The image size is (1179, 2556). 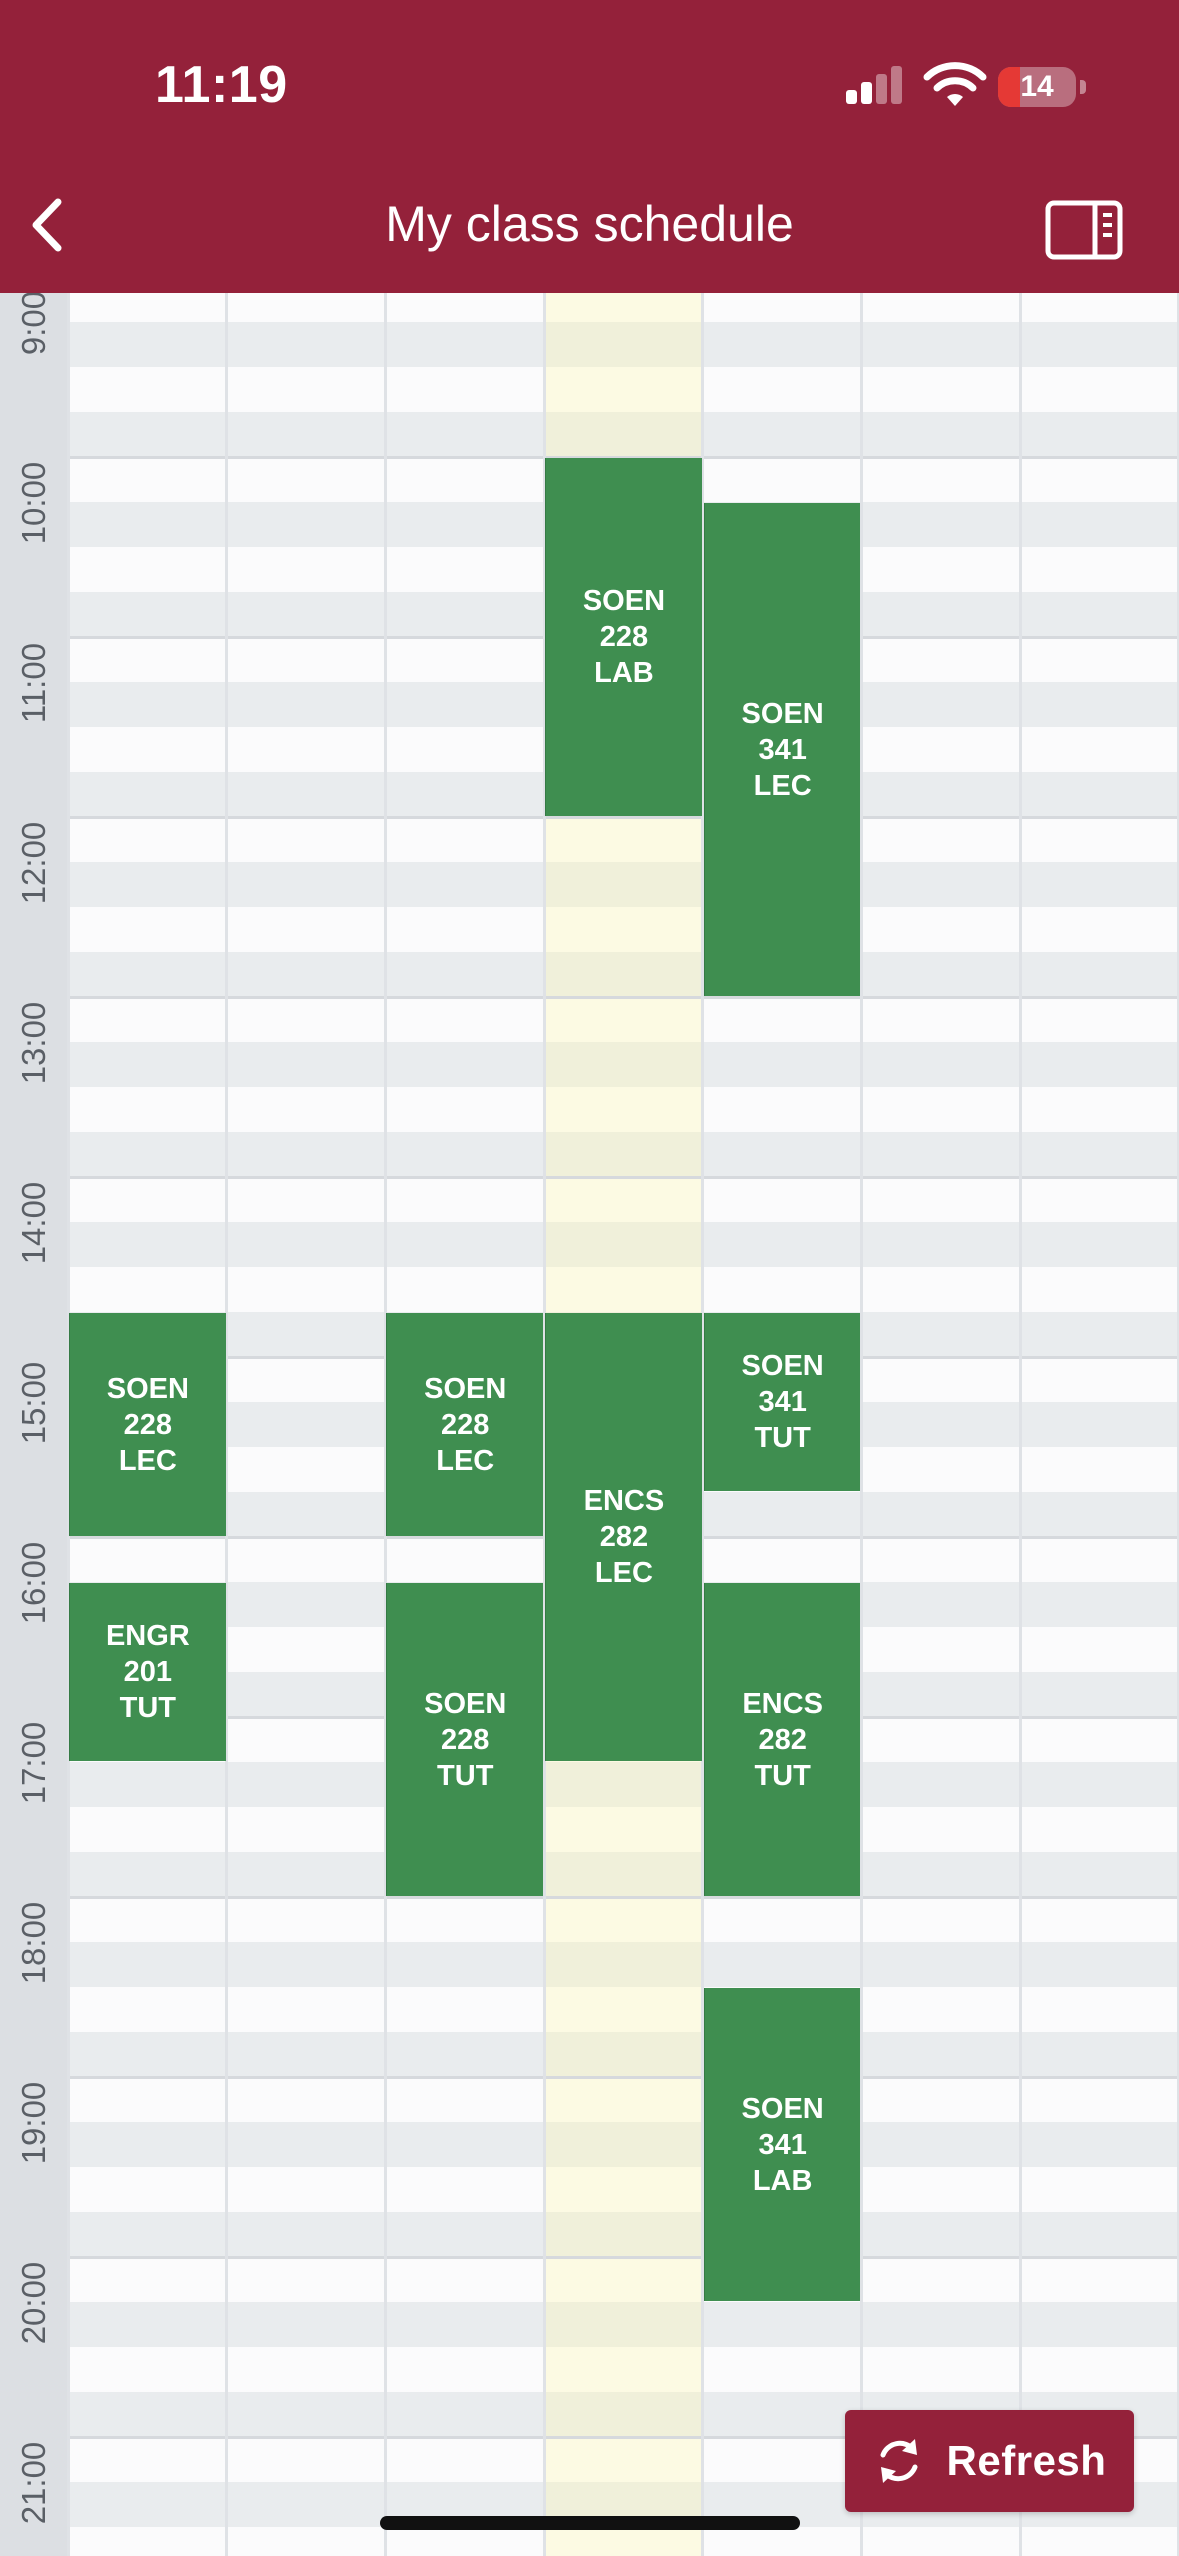 What do you see at coordinates (955, 84) in the screenshot?
I see `wifi-icon` at bounding box center [955, 84].